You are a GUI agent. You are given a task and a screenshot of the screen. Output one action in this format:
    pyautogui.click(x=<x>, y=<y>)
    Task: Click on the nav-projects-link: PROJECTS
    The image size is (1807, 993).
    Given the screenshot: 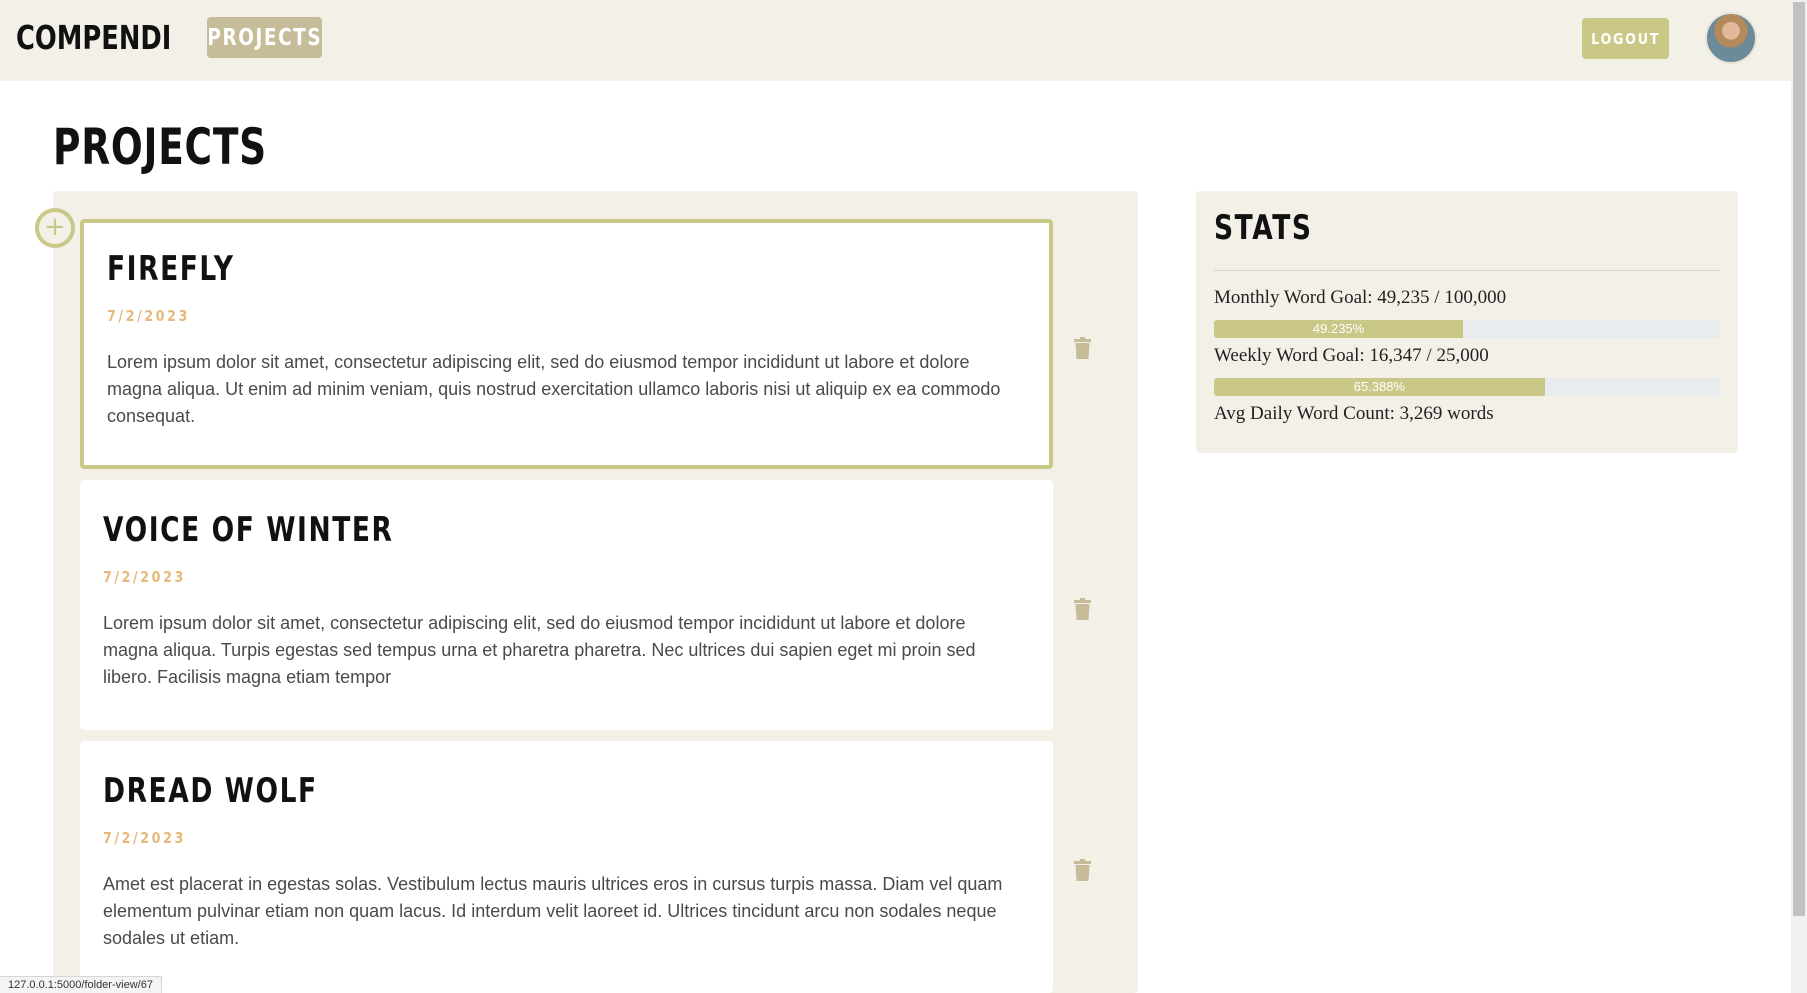 What is the action you would take?
    pyautogui.click(x=264, y=37)
    